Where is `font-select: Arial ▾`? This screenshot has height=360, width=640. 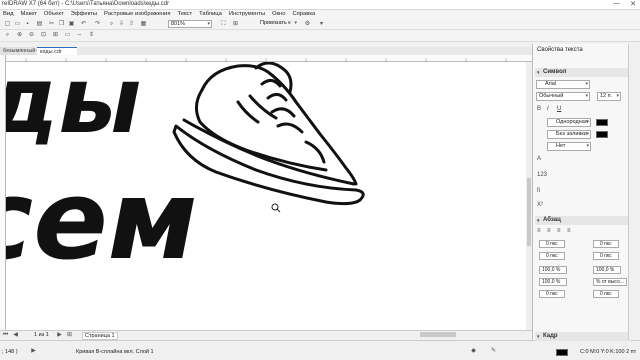
font-select: Arial ▾ is located at coordinates (563, 84).